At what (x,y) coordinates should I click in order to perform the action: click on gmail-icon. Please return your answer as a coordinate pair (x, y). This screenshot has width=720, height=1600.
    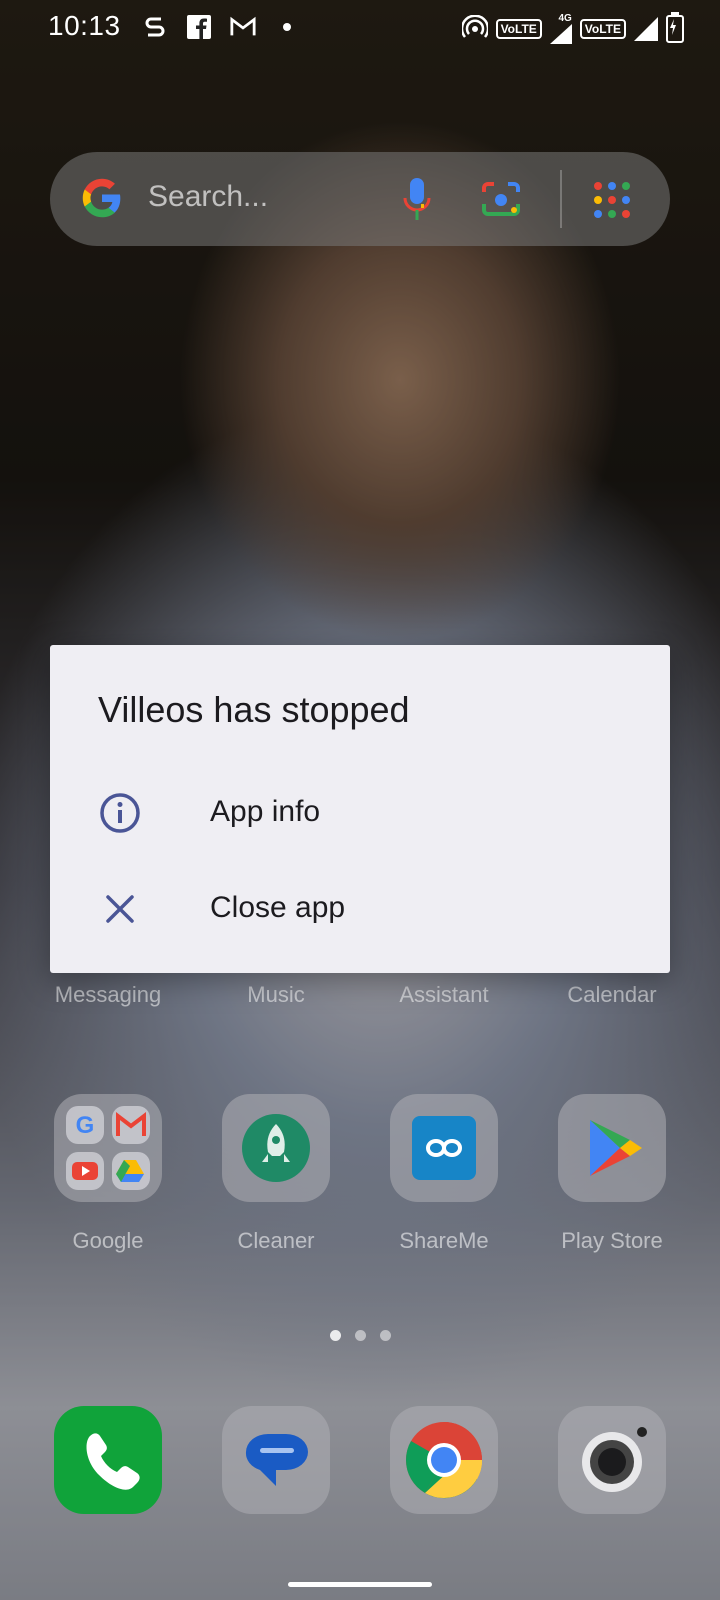
    Looking at the image, I should click on (243, 27).